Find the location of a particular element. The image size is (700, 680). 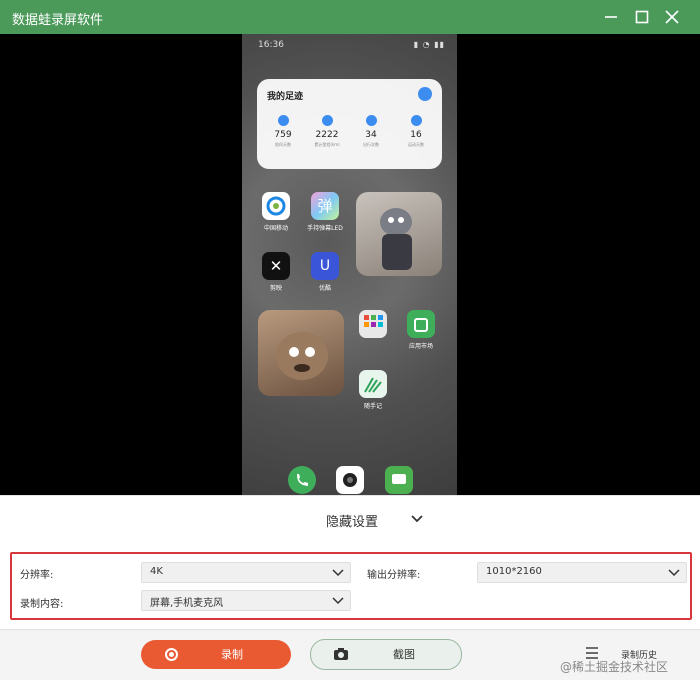

app-label: 中国移动 is located at coordinates (275, 228).